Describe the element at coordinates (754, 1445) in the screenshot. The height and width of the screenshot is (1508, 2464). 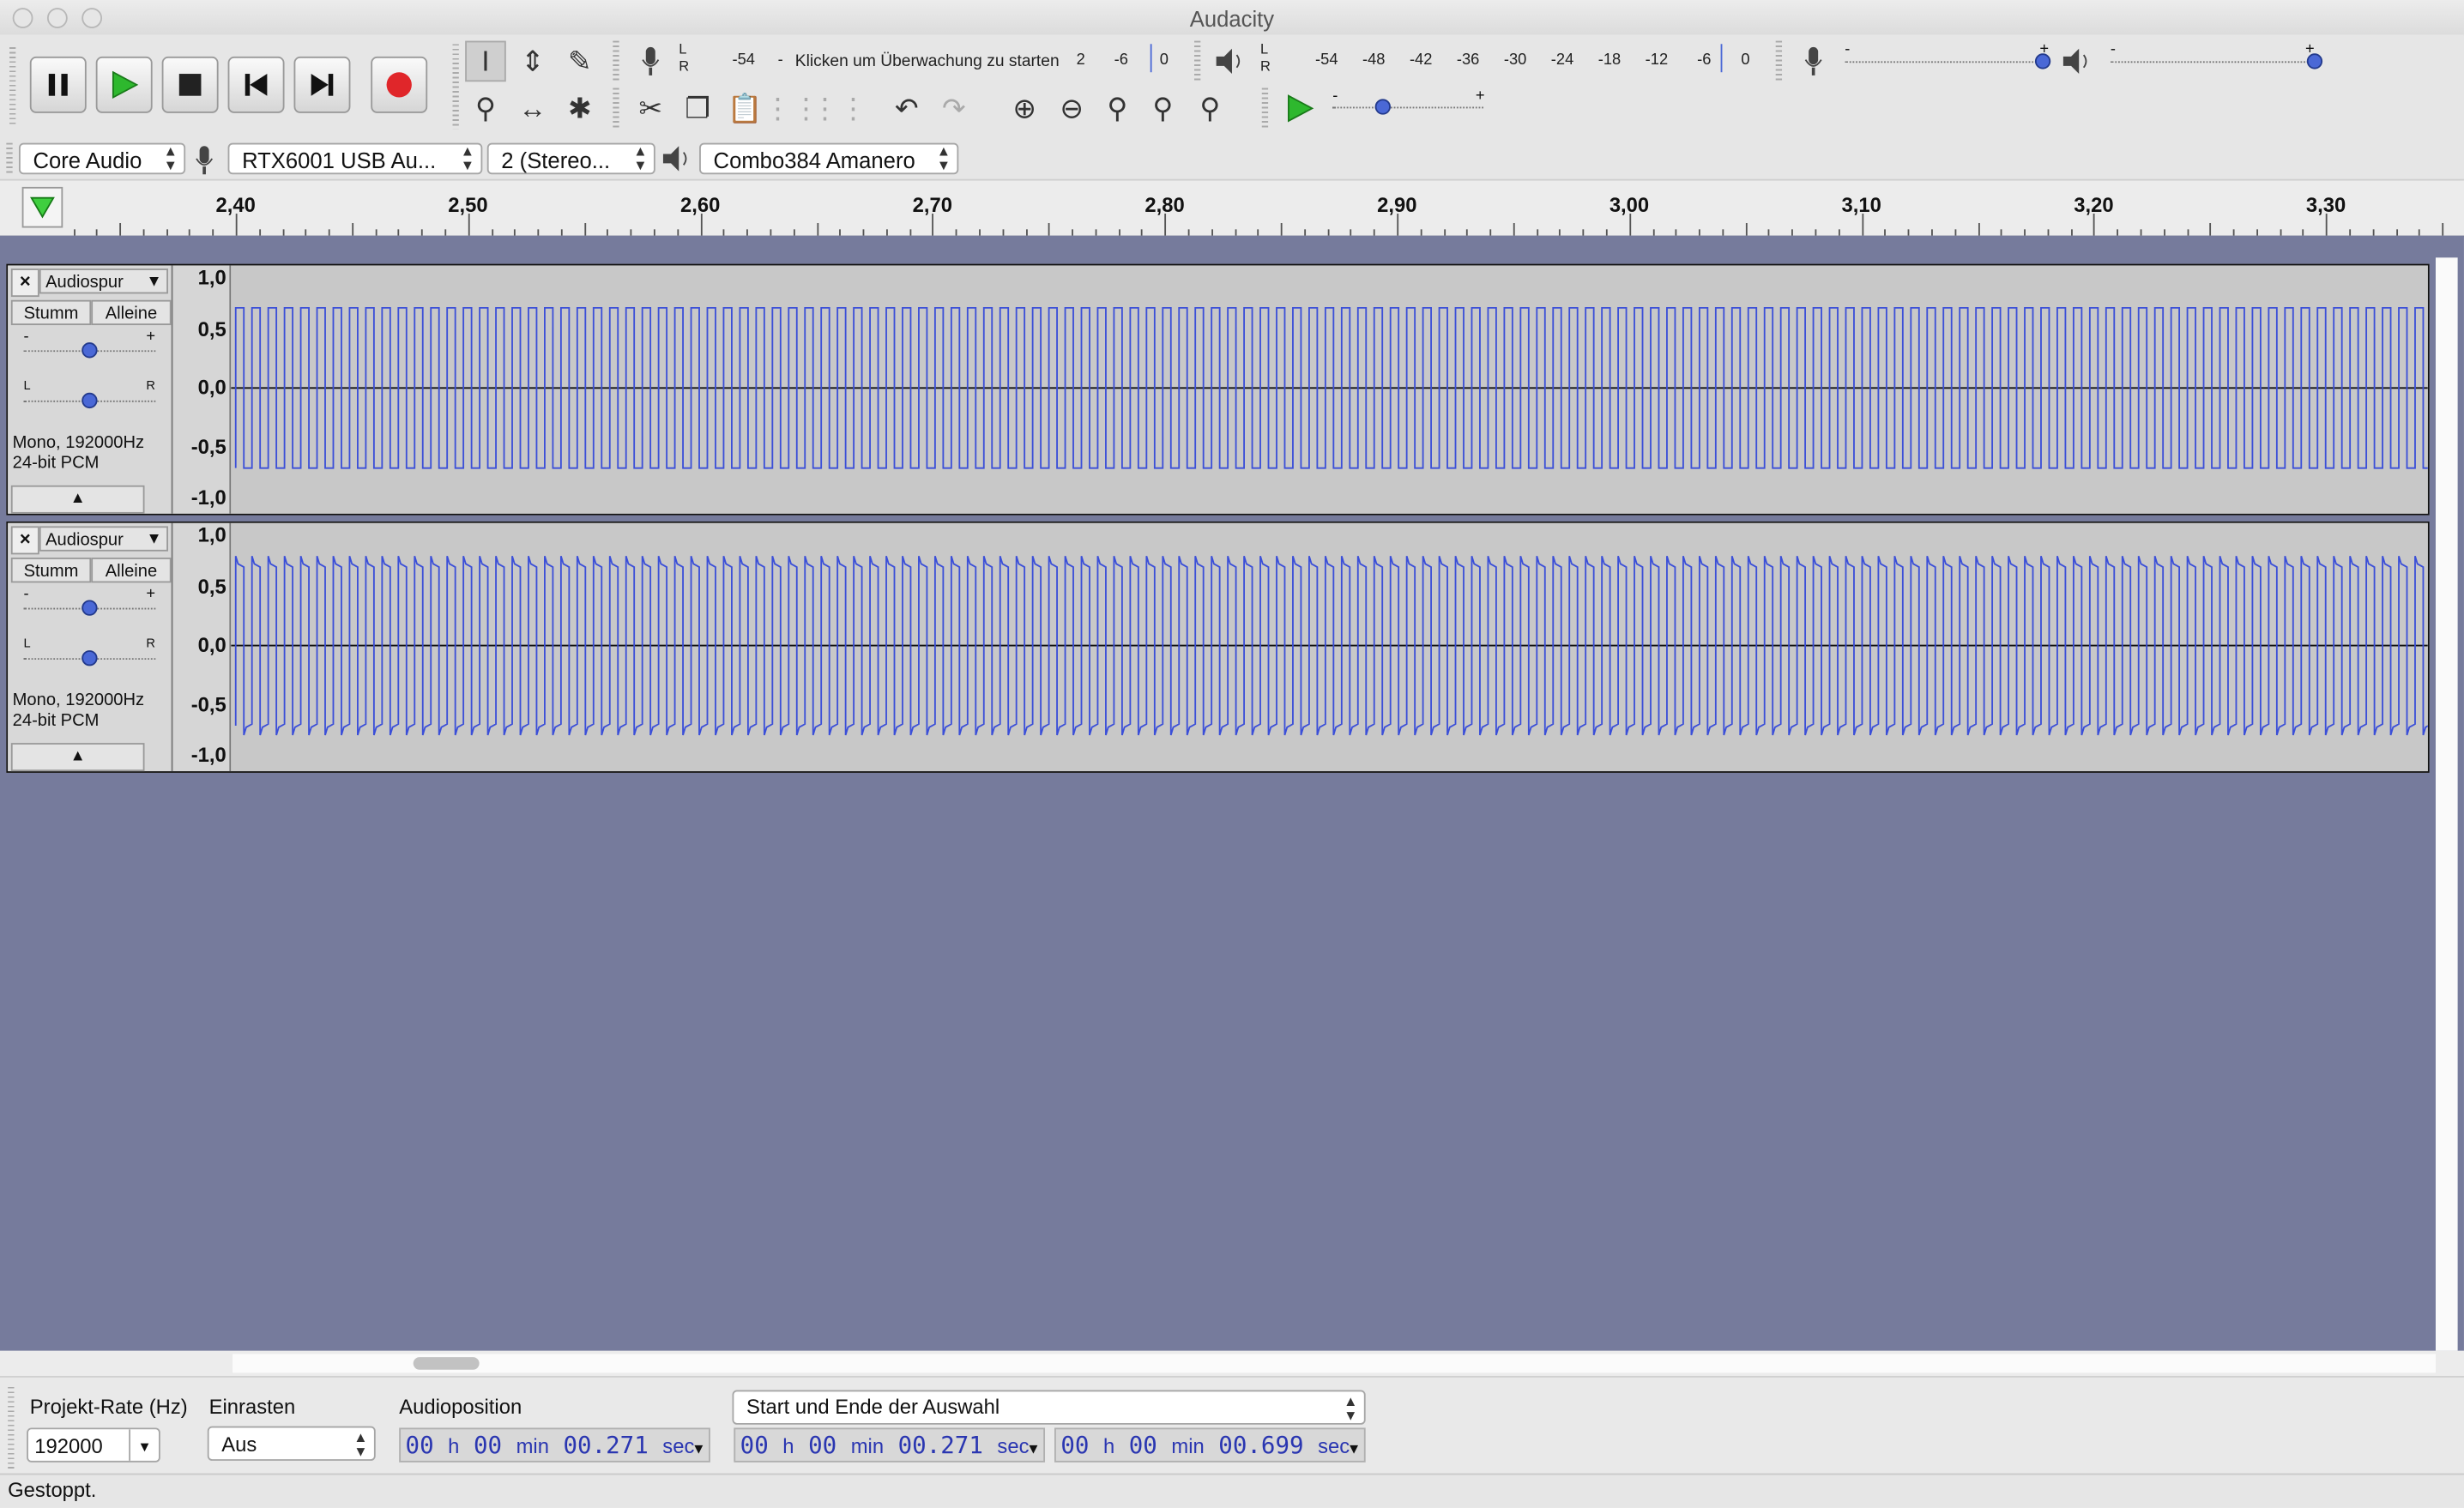
I see `hours-value: 00` at that location.